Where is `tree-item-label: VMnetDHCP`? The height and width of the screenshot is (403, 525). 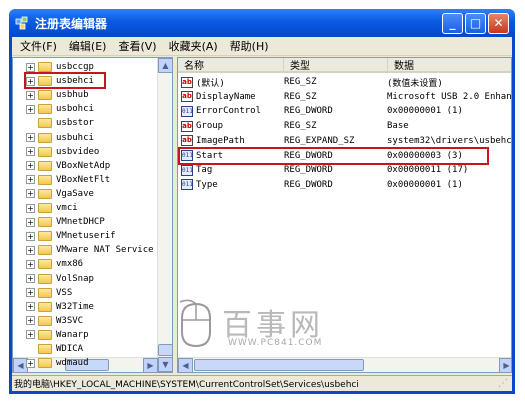
tree-item-label: VMnetDHCP is located at coordinates (80, 222).